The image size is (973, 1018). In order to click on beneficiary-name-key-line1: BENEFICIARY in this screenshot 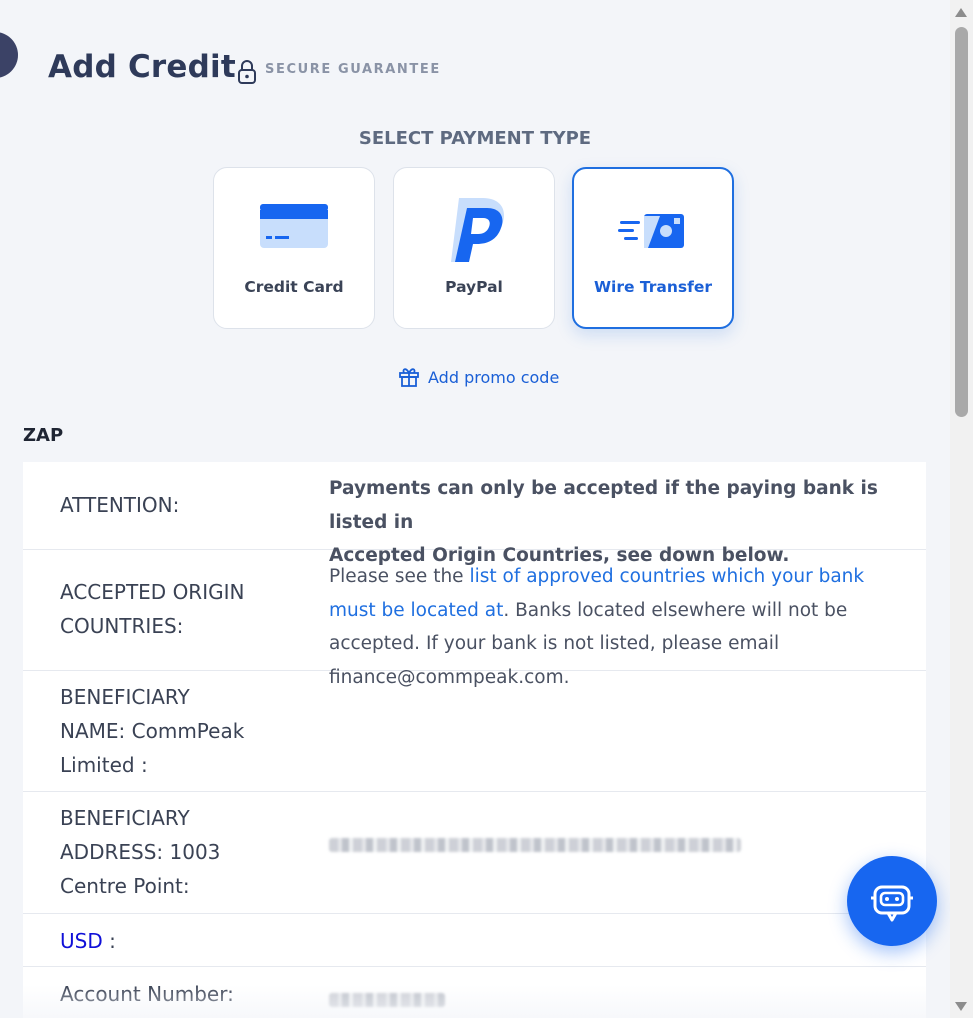, I will do `click(125, 697)`.